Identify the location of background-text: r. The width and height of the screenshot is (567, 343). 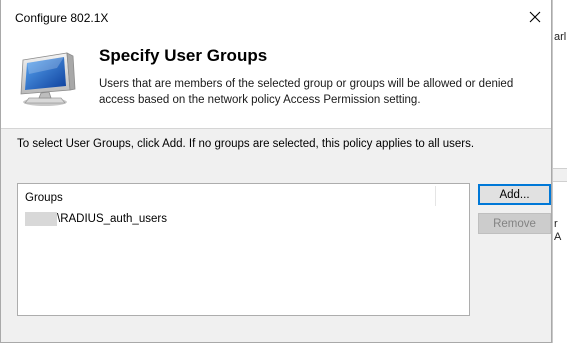
(556, 224).